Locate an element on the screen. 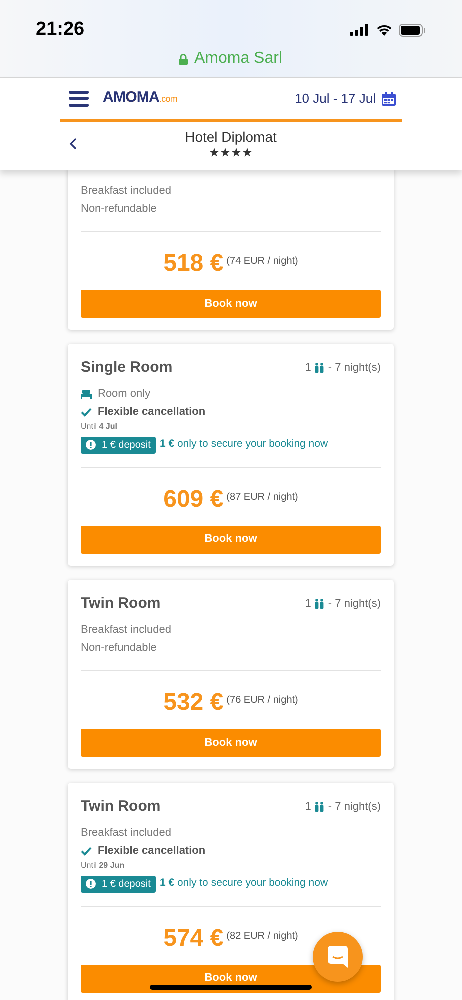 The image size is (462, 1000). price: 609 € is located at coordinates (194, 500).